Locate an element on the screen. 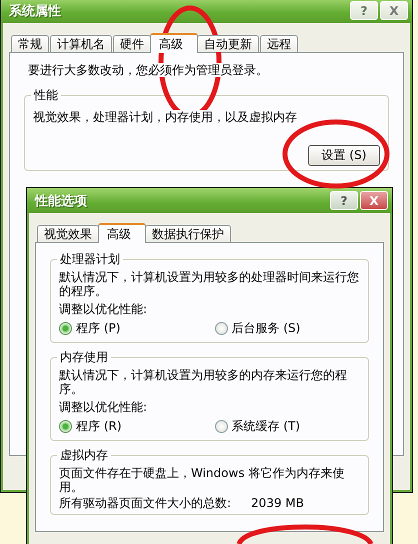 This screenshot has width=418, height=544. tab: 视觉效果 is located at coordinates (68, 233).